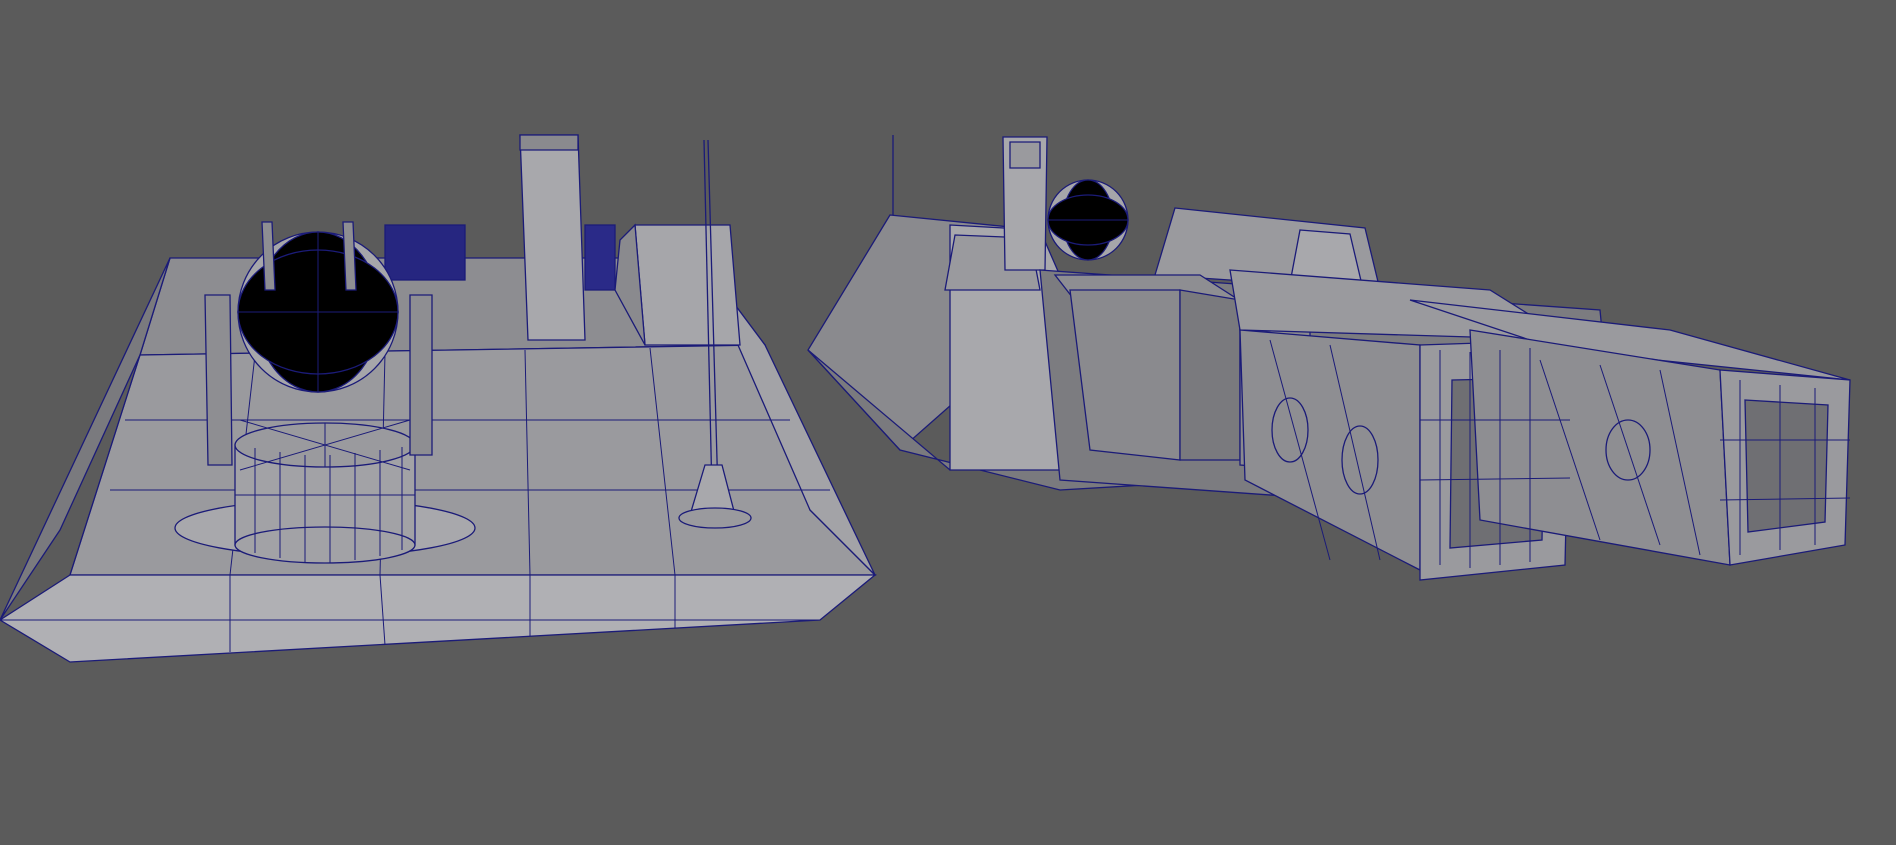 The image size is (1896, 845). Describe the element at coordinates (268, 256) in the screenshot. I see `prong-left` at that location.